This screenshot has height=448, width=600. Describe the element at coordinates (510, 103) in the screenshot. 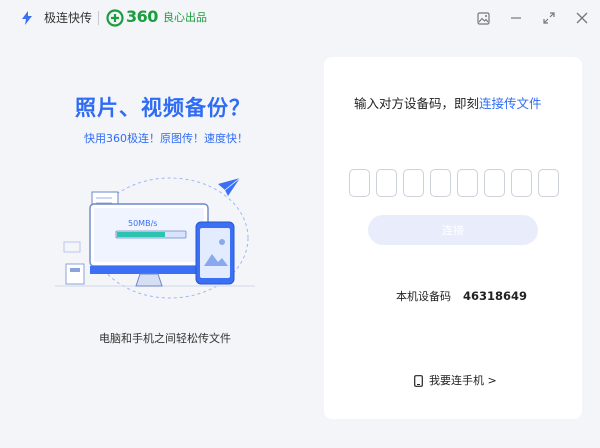

I see `prompt-highlight: 连接传文件` at that location.